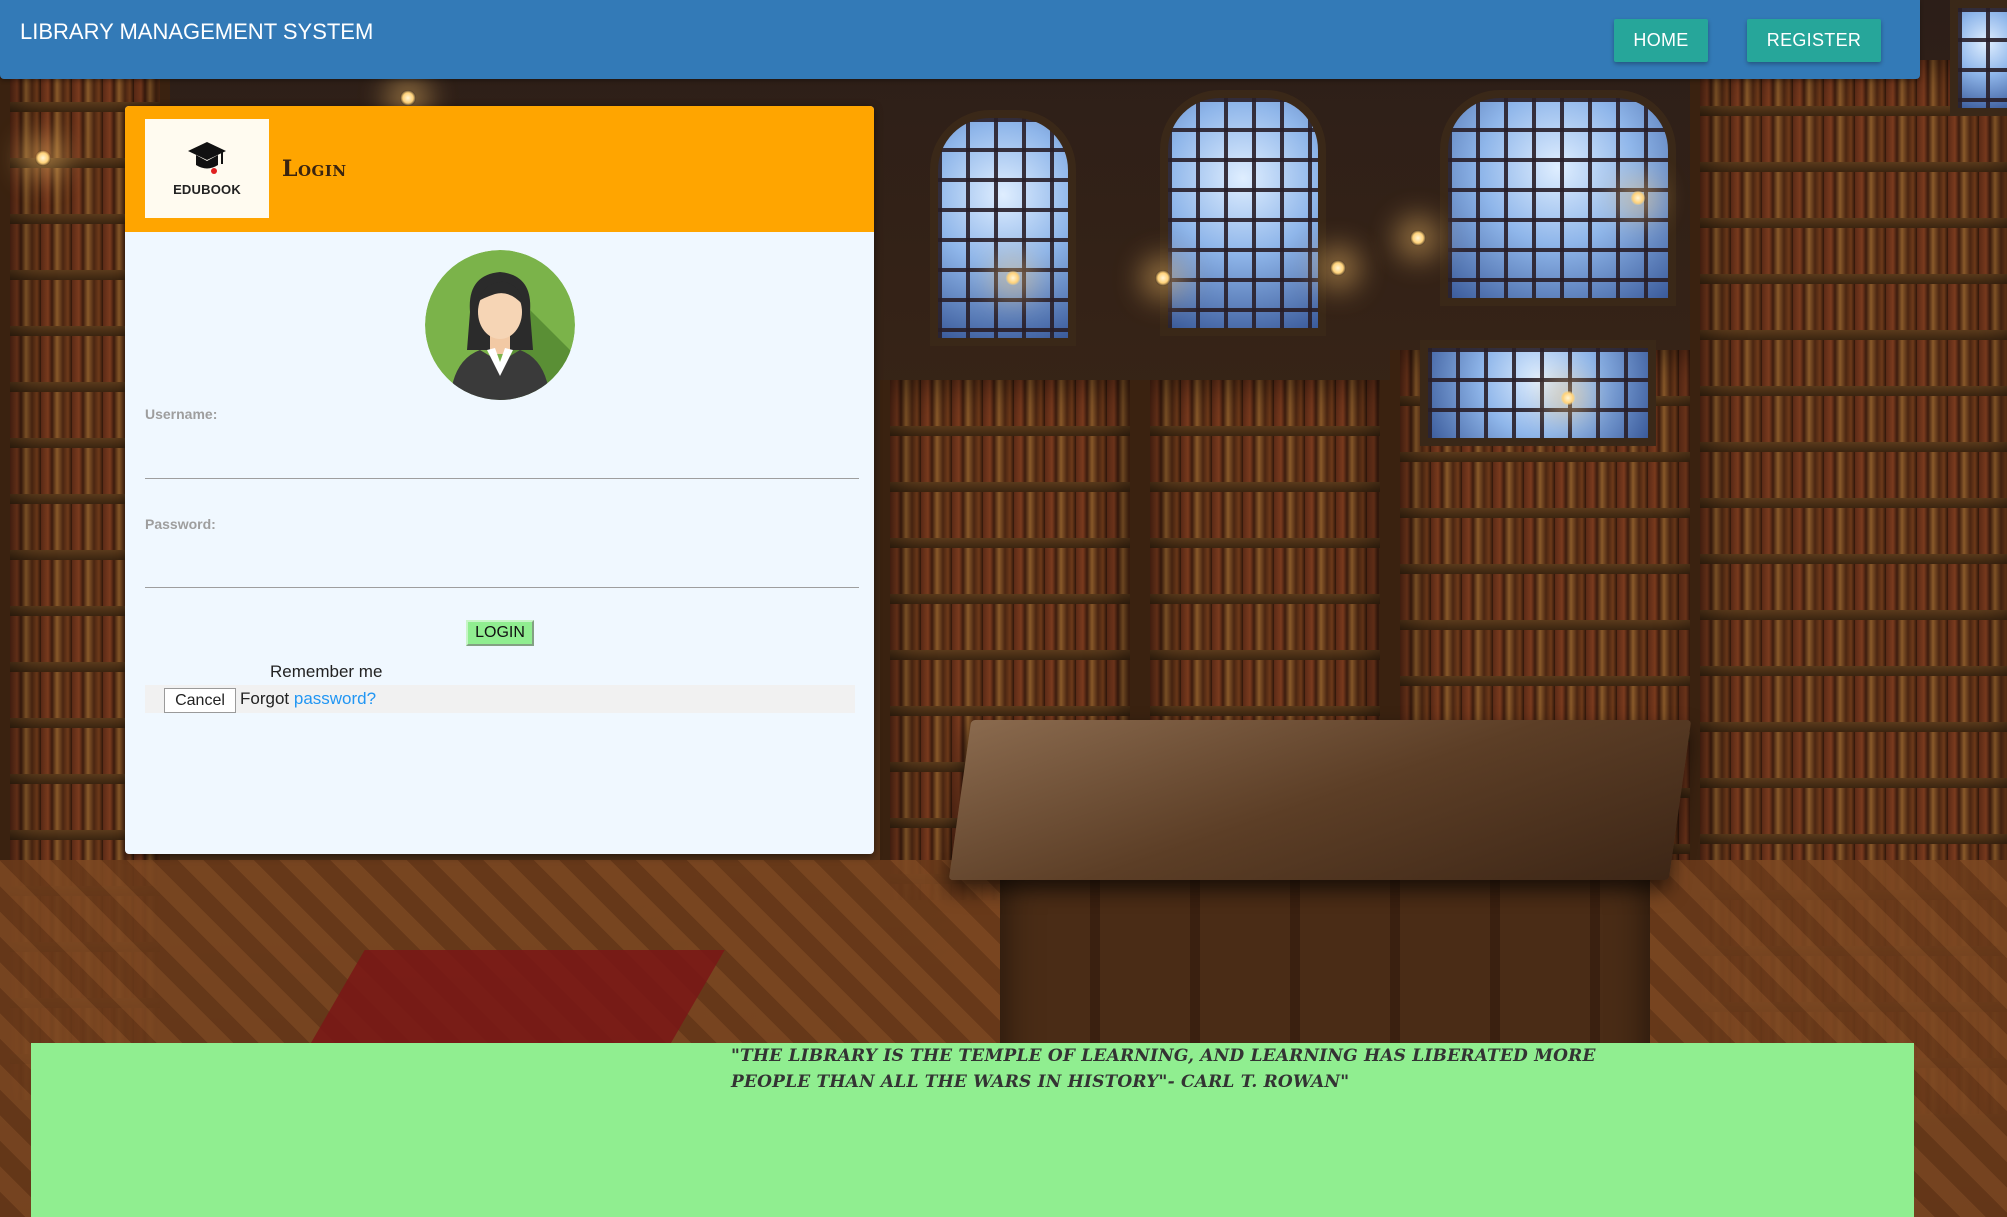 This screenshot has width=2007, height=1217. Describe the element at coordinates (197, 31) in the screenshot. I see `app-title: LIBRARY MANAGEMENT SYSTEM` at that location.